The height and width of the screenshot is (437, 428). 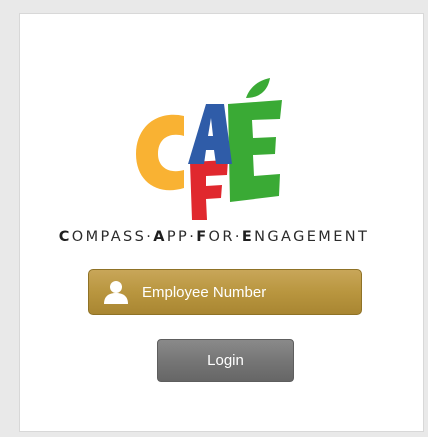 I want to click on tagline-word: OMPASS, so click(x=109, y=237).